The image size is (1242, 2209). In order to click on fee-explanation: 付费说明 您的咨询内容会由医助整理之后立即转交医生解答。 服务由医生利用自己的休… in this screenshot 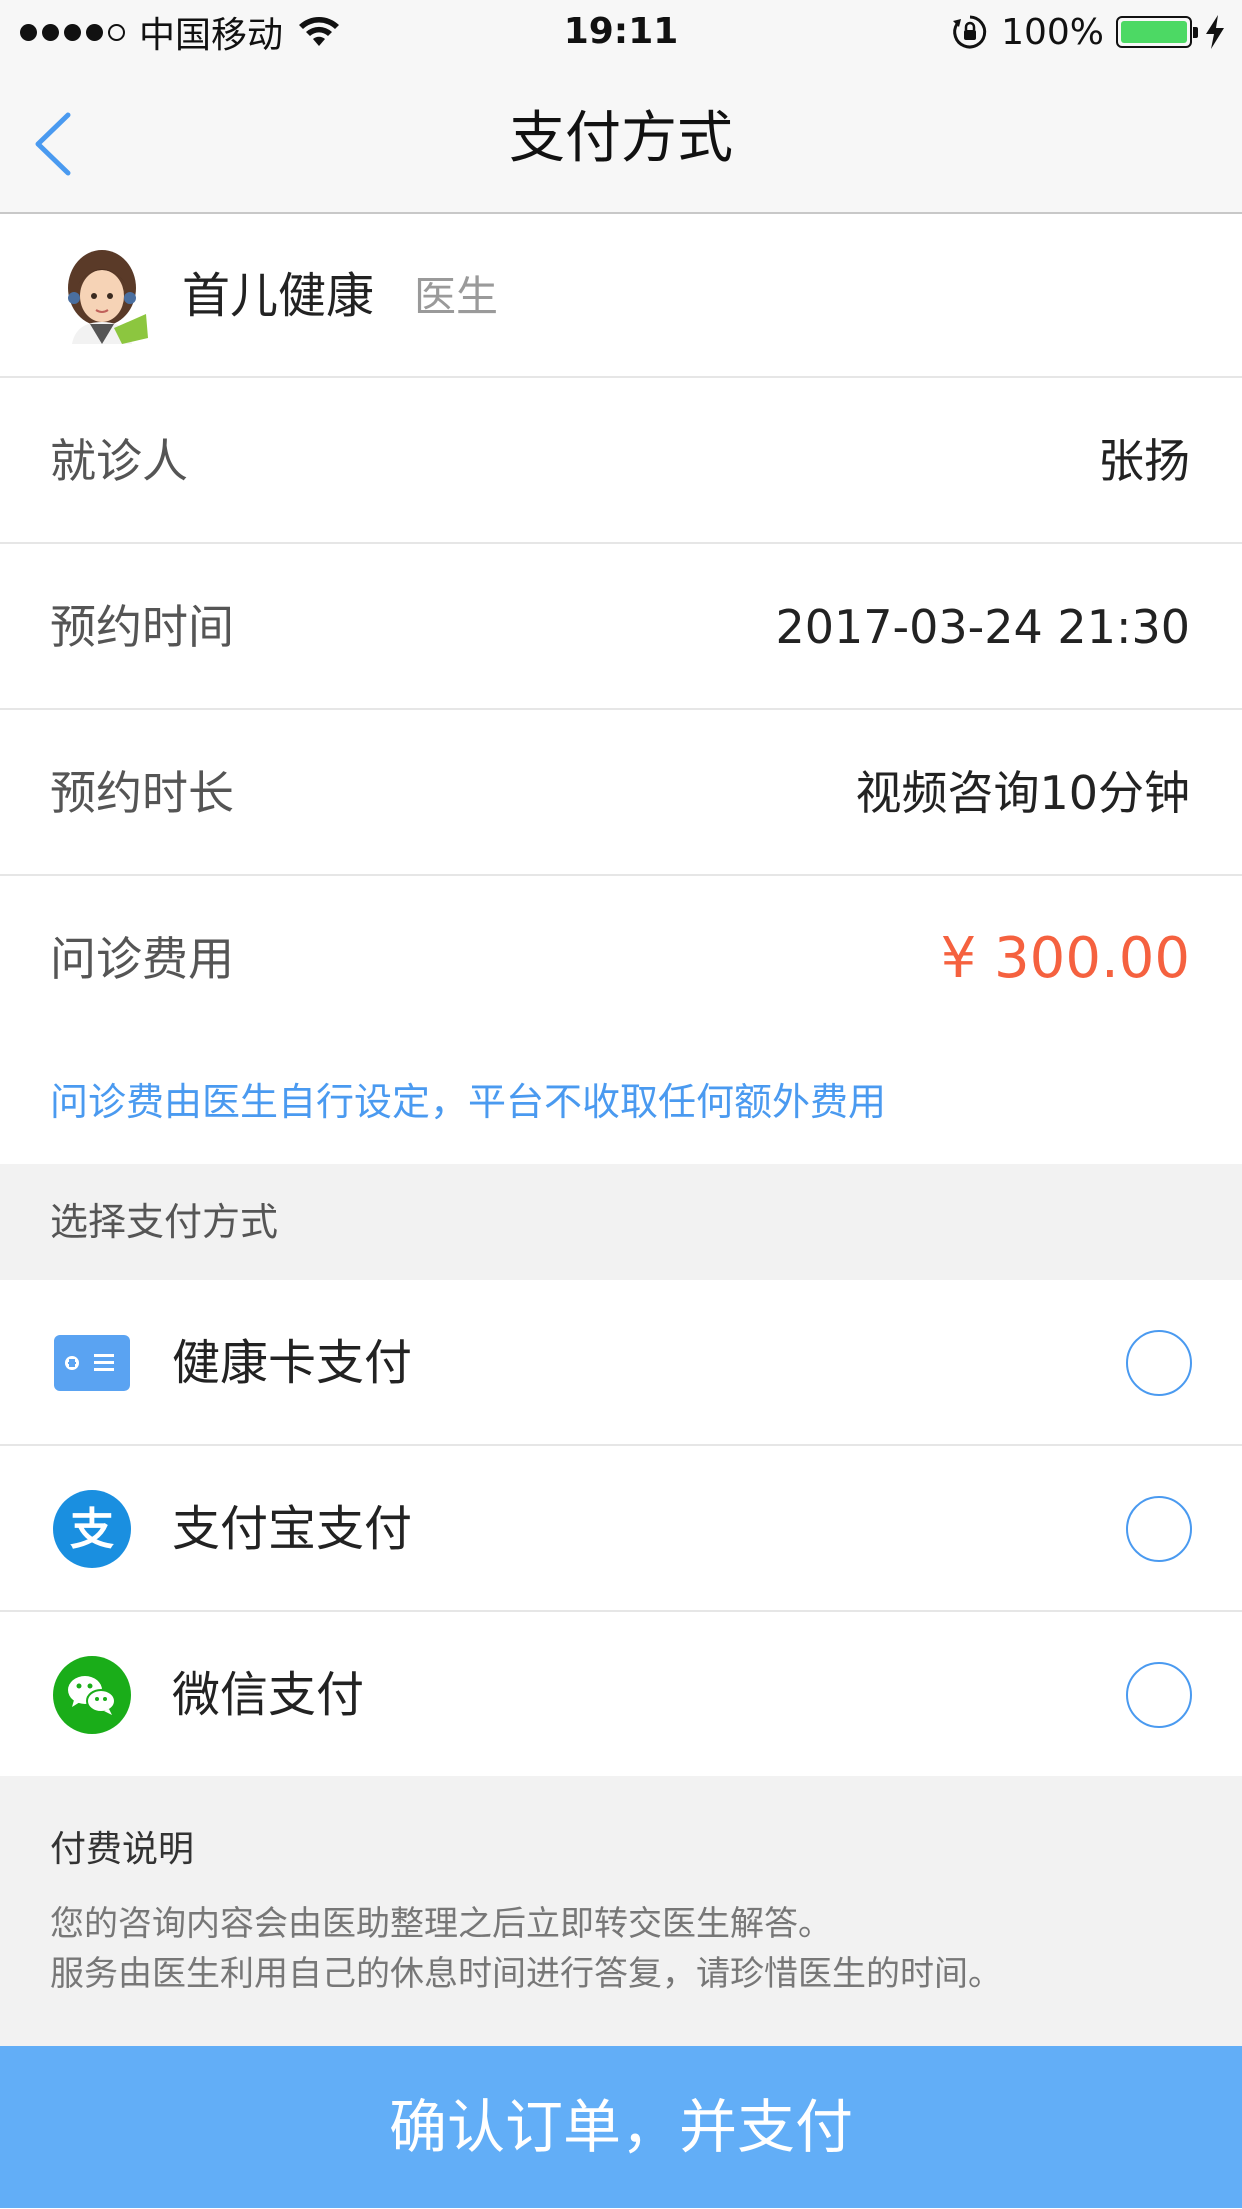, I will do `click(621, 1911)`.